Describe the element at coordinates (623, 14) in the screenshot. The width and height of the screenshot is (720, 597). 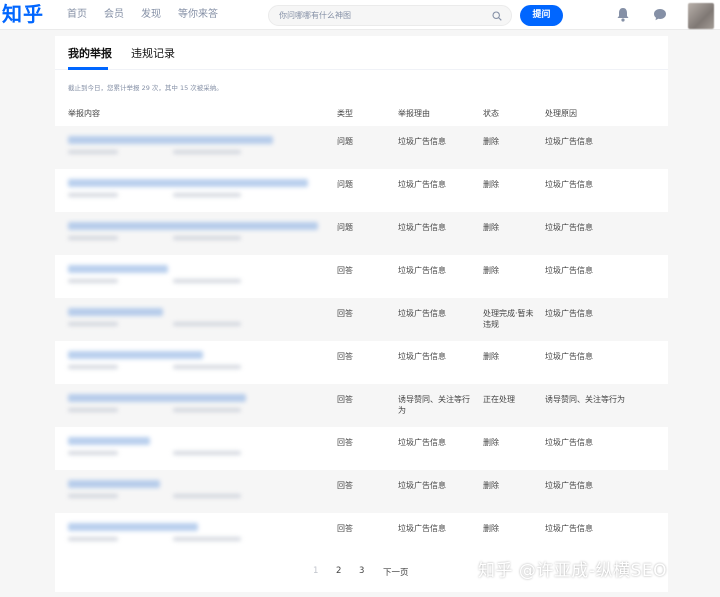
I see `notification-bell-icon` at that location.